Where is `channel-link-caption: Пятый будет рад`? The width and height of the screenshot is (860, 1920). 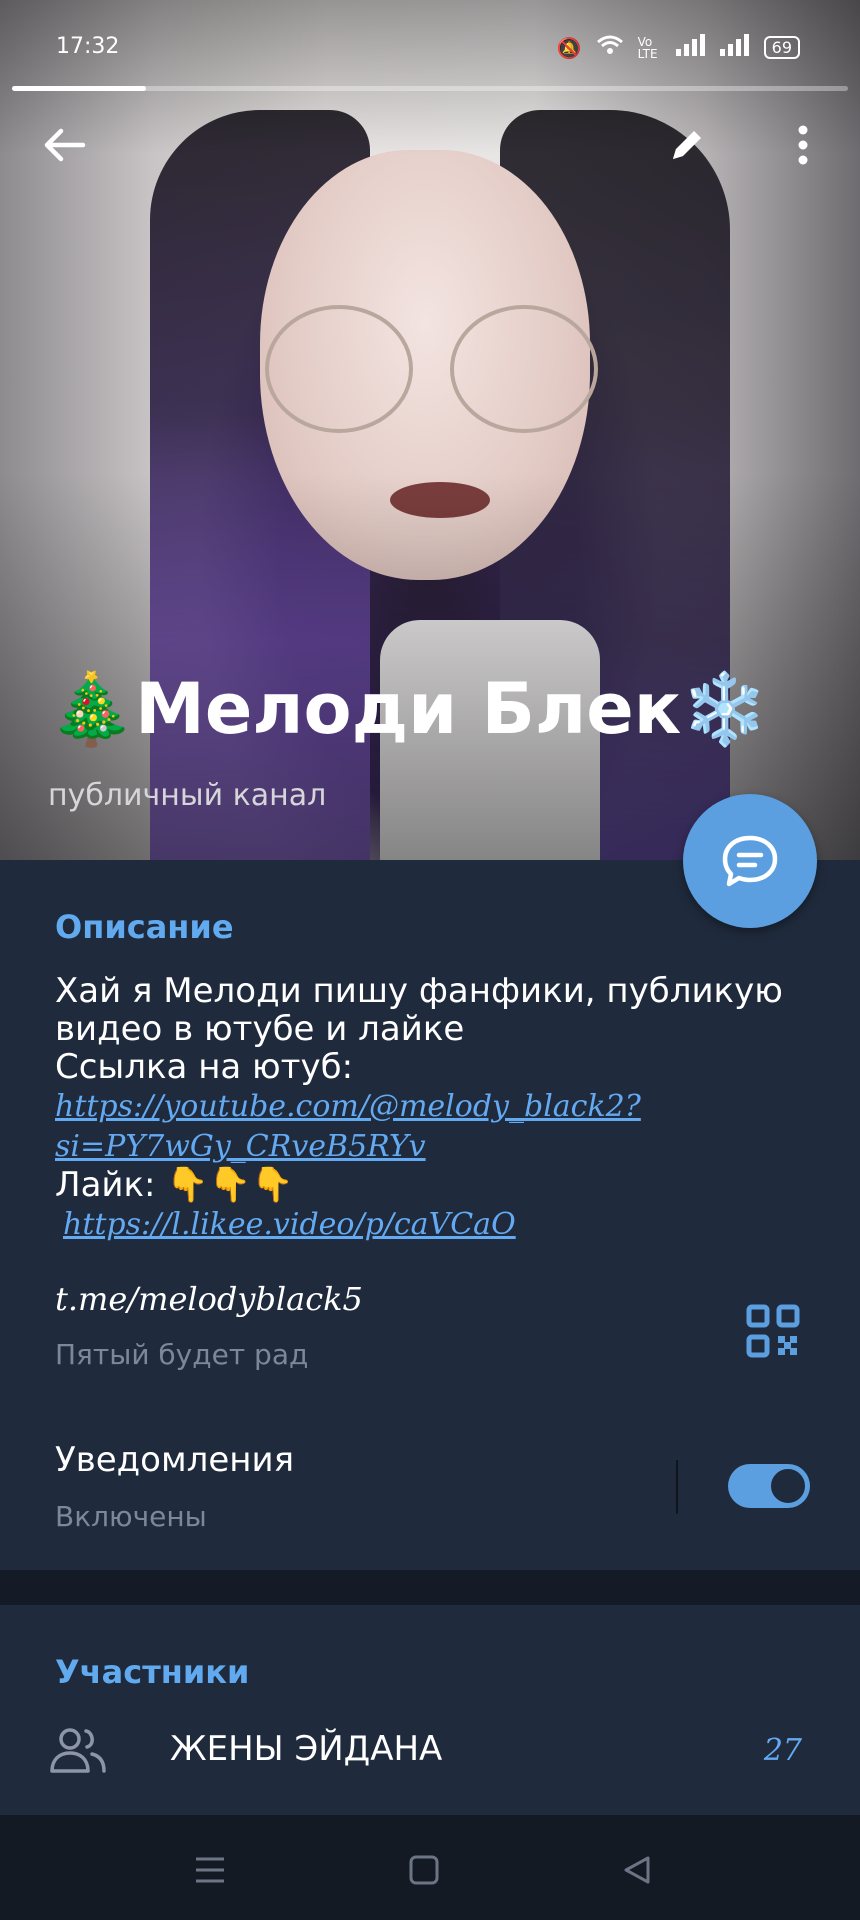 channel-link-caption: Пятый будет рад is located at coordinates (182, 1354).